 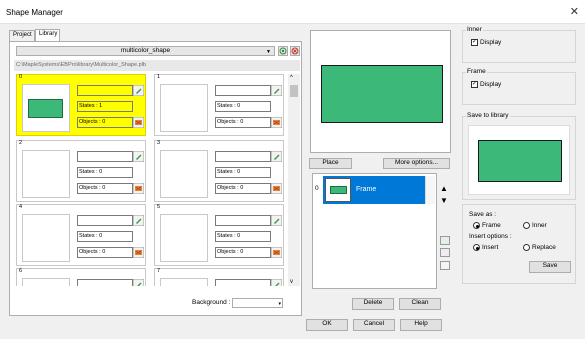 I want to click on tab-project: Project, so click(x=22, y=35).